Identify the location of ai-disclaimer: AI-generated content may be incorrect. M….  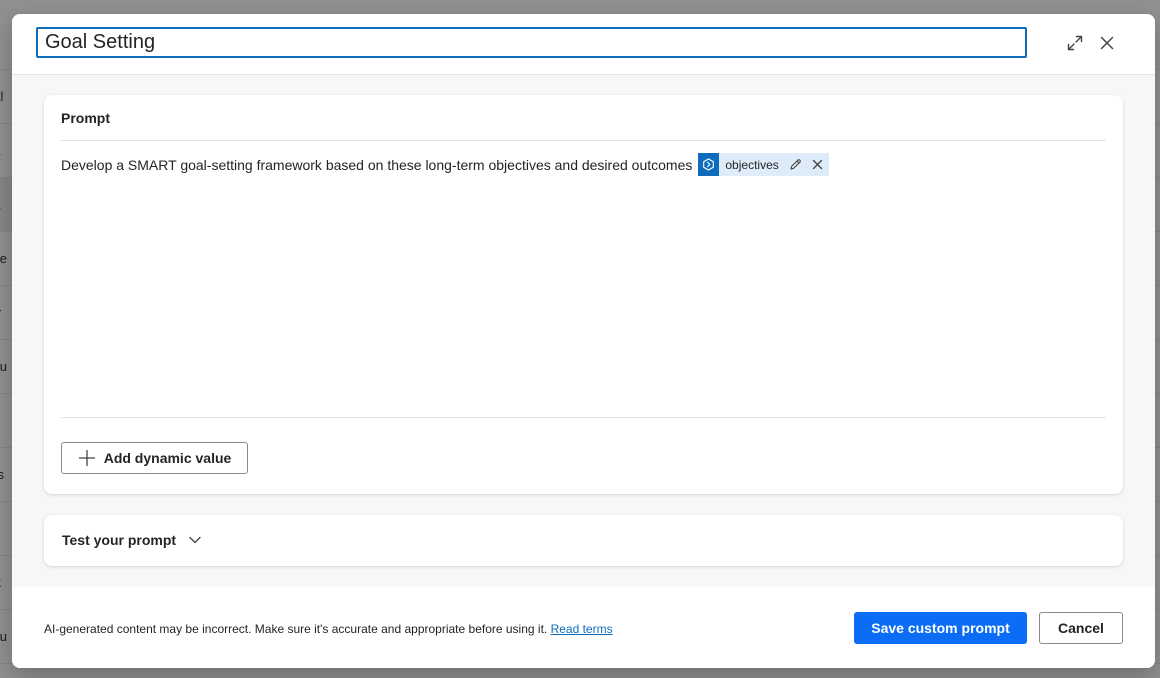
(328, 629).